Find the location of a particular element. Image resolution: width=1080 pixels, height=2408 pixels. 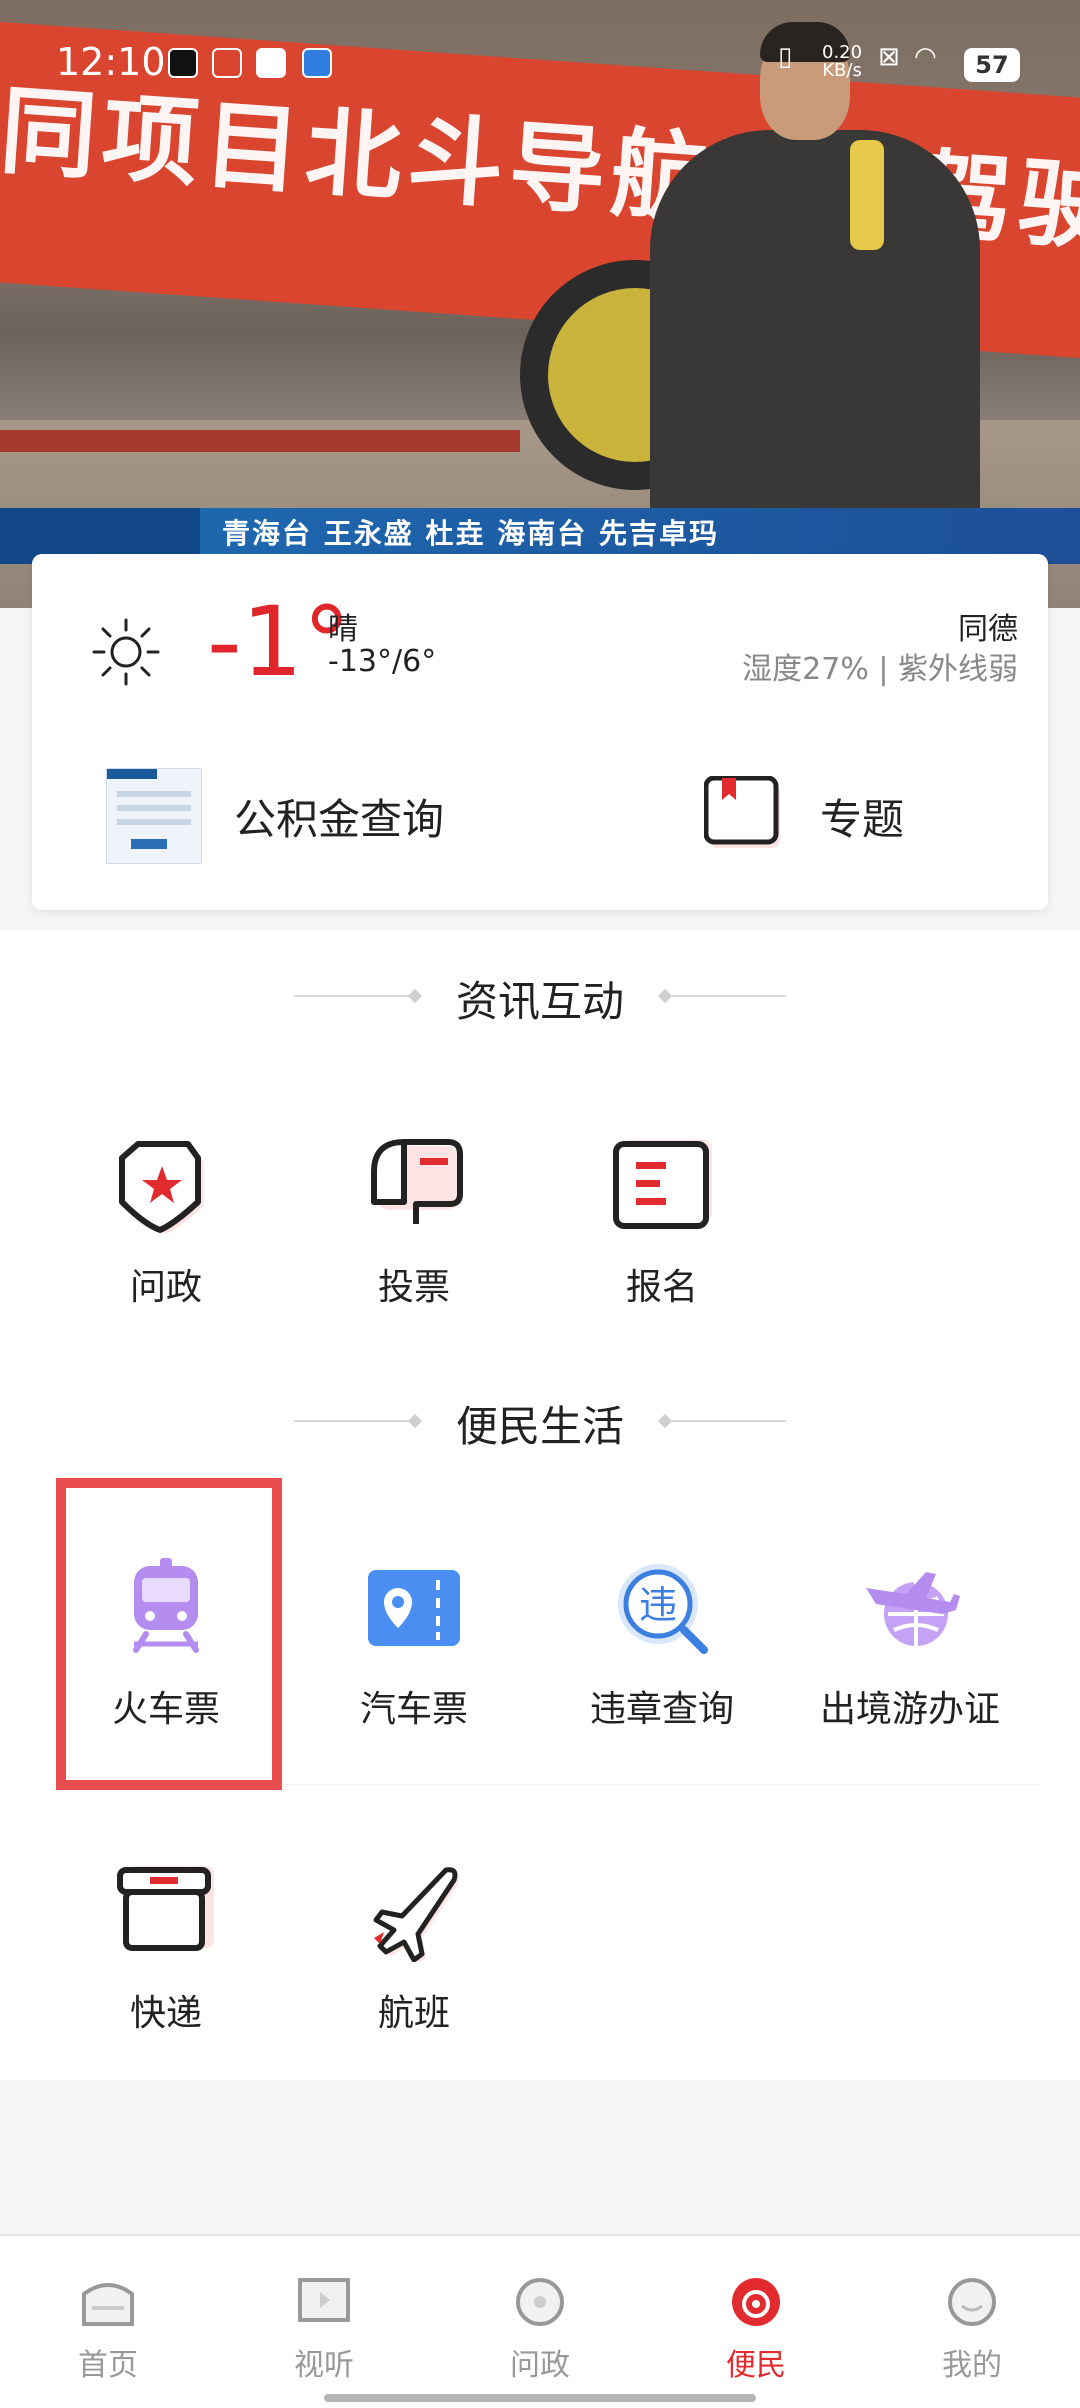

weather-condition: 晴 is located at coordinates (343, 629).